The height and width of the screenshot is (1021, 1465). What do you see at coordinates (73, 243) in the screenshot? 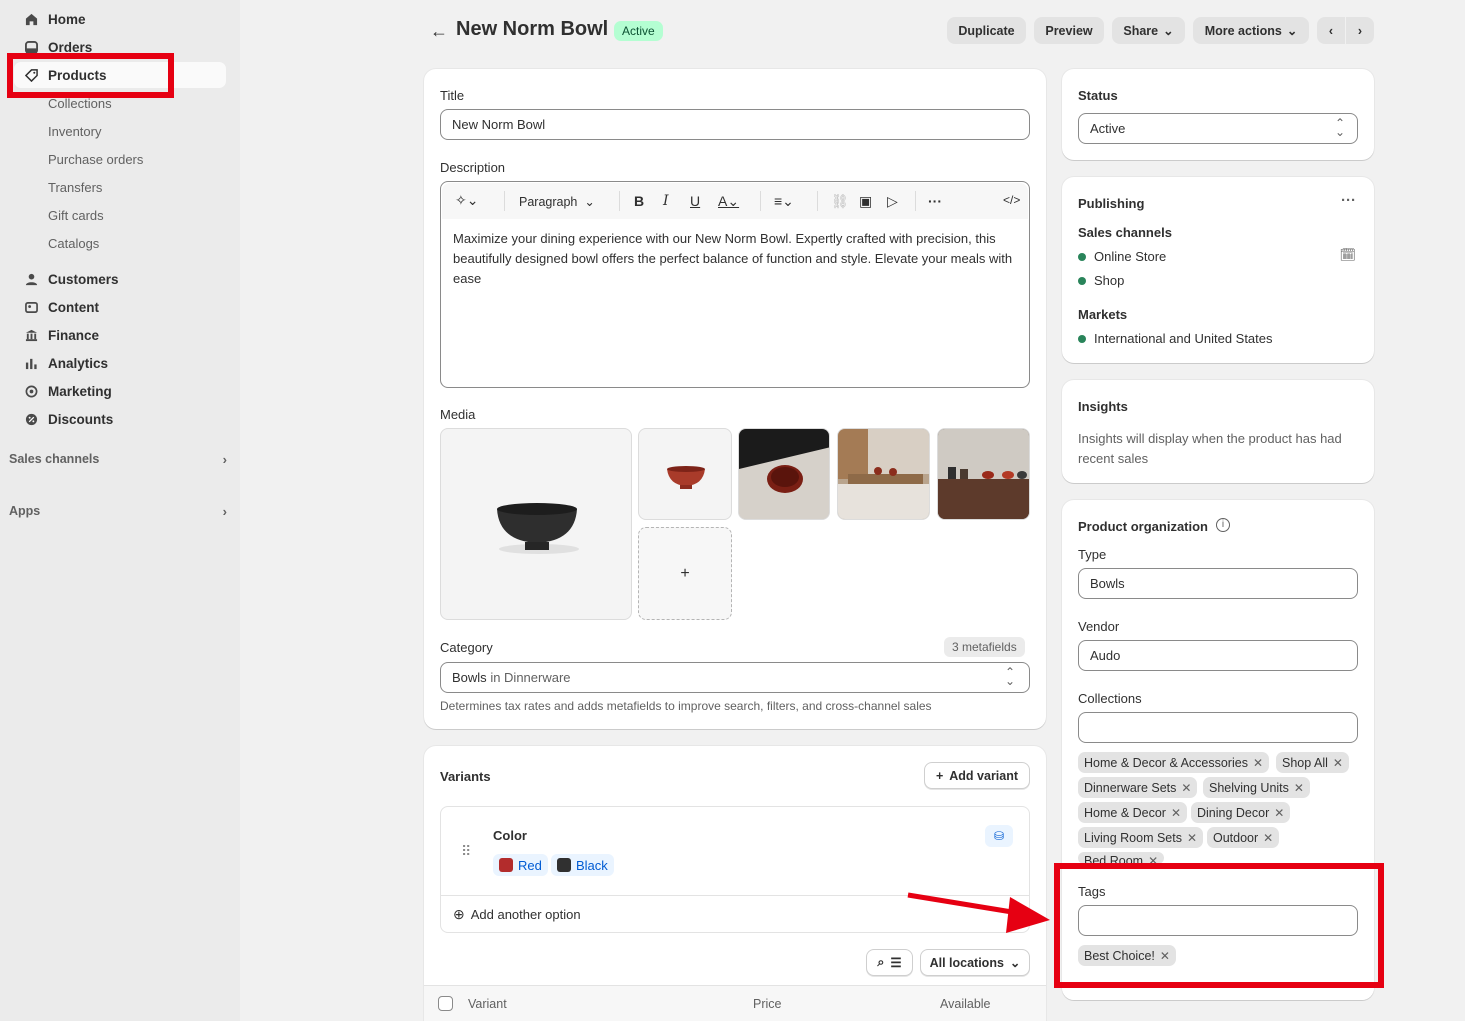
I see `nav-catalogs: Catalogs` at bounding box center [73, 243].